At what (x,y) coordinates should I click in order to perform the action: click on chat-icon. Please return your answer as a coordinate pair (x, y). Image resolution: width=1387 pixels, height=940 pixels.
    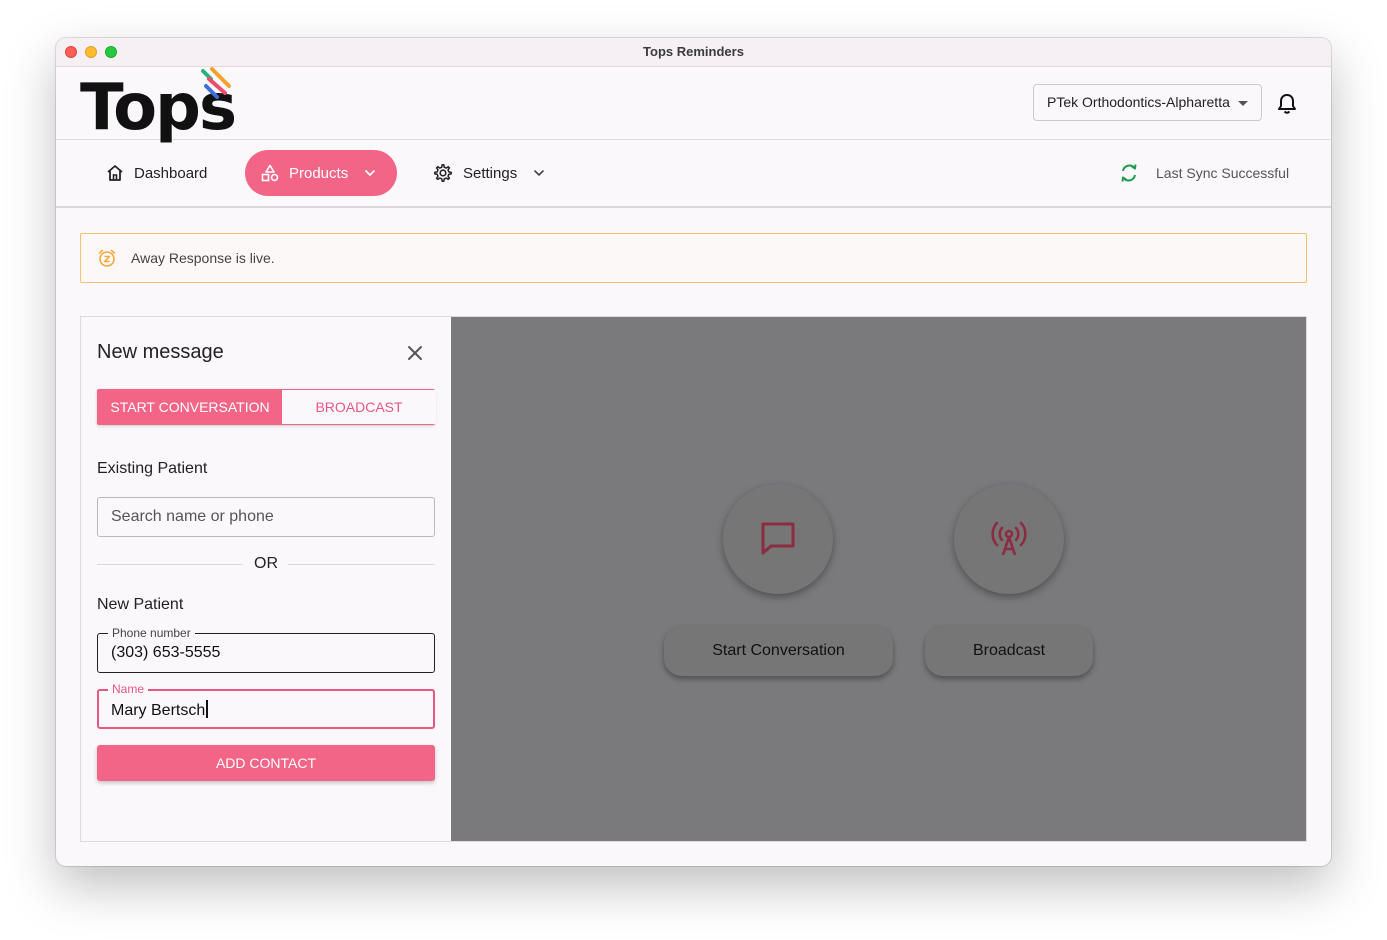
    Looking at the image, I should click on (778, 538).